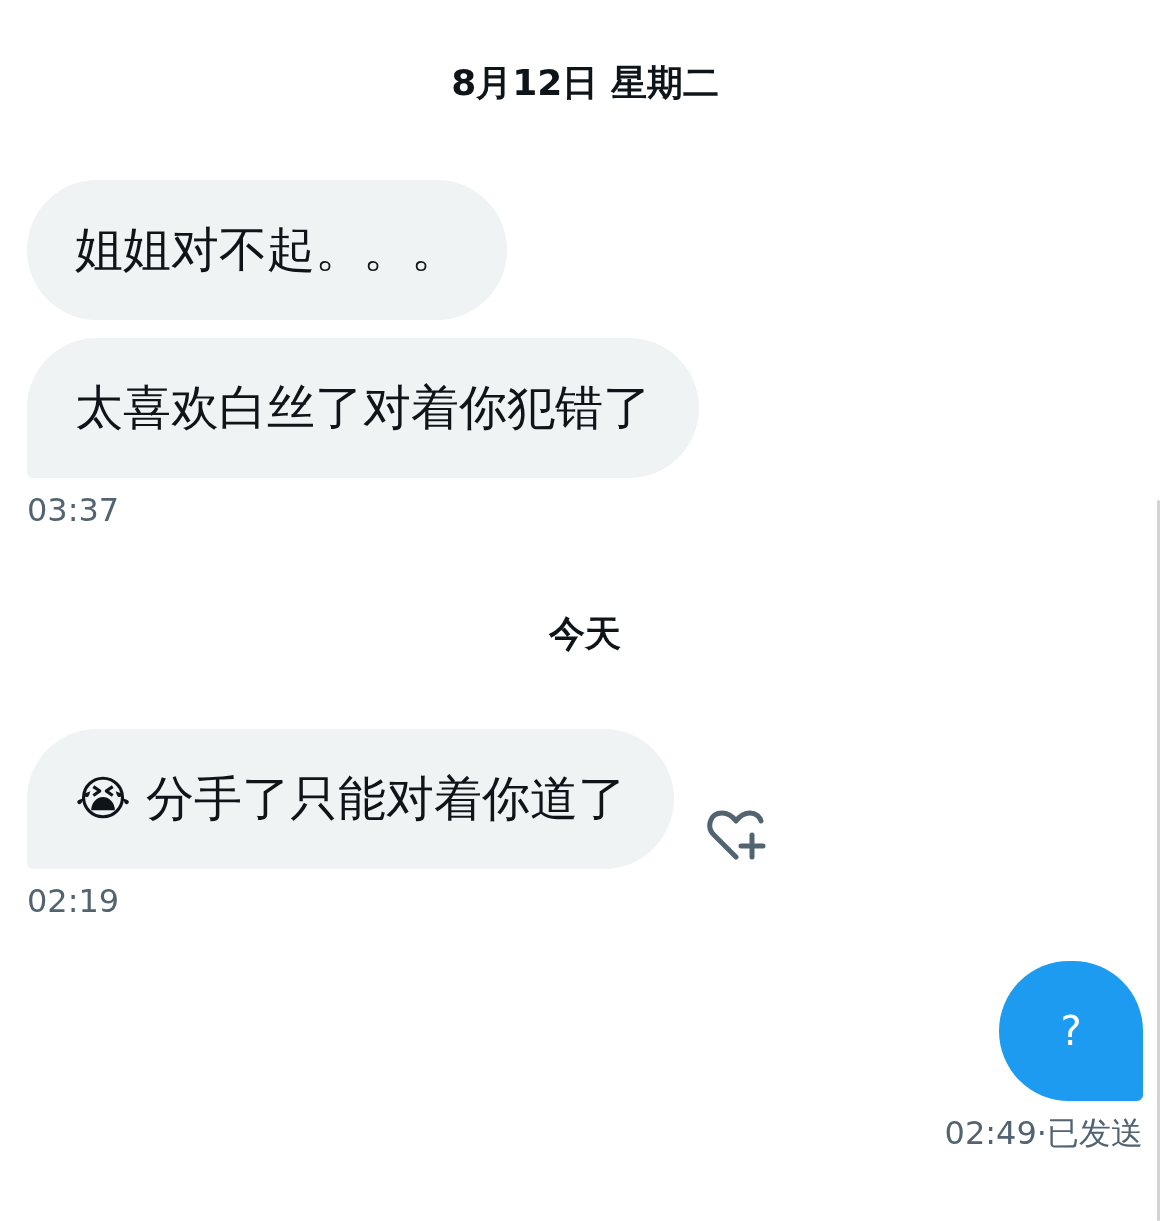 The height and width of the screenshot is (1221, 1170). I want to click on message-time: 02:19, so click(74, 901).